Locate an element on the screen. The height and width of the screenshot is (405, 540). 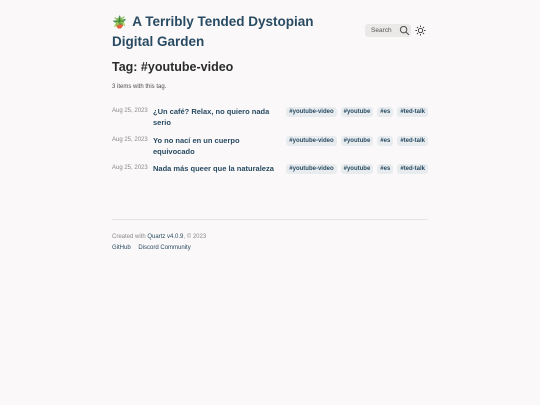
footer-links: GitHub Discord Community is located at coordinates (154, 248).